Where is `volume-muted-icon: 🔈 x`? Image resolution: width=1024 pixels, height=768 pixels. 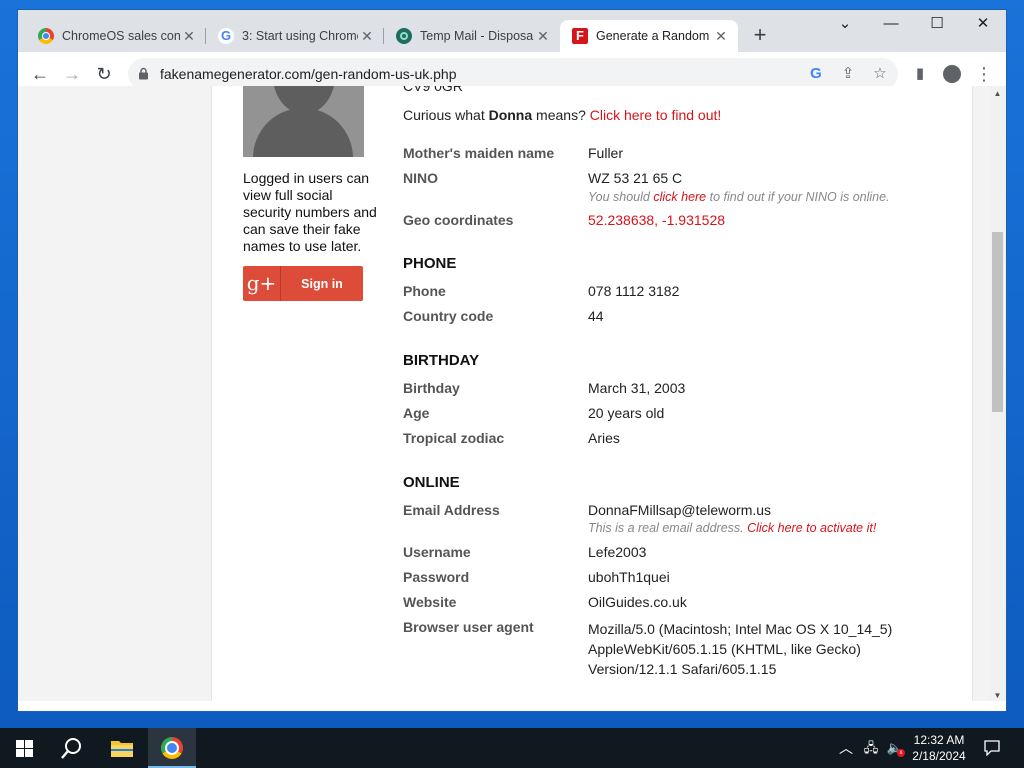 volume-muted-icon: 🔈 x is located at coordinates (895, 748).